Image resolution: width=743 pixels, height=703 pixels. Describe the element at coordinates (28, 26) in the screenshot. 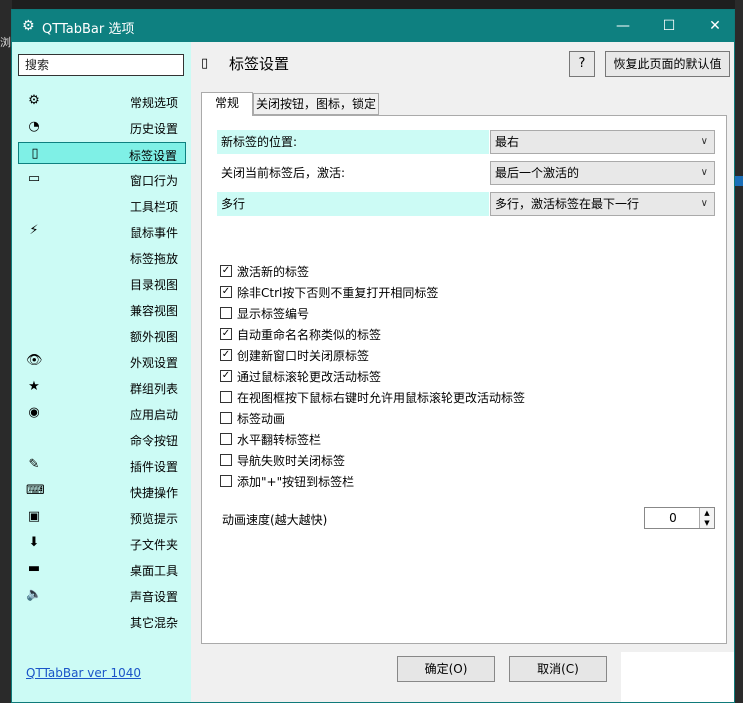

I see `gear-icon: ⚙` at that location.